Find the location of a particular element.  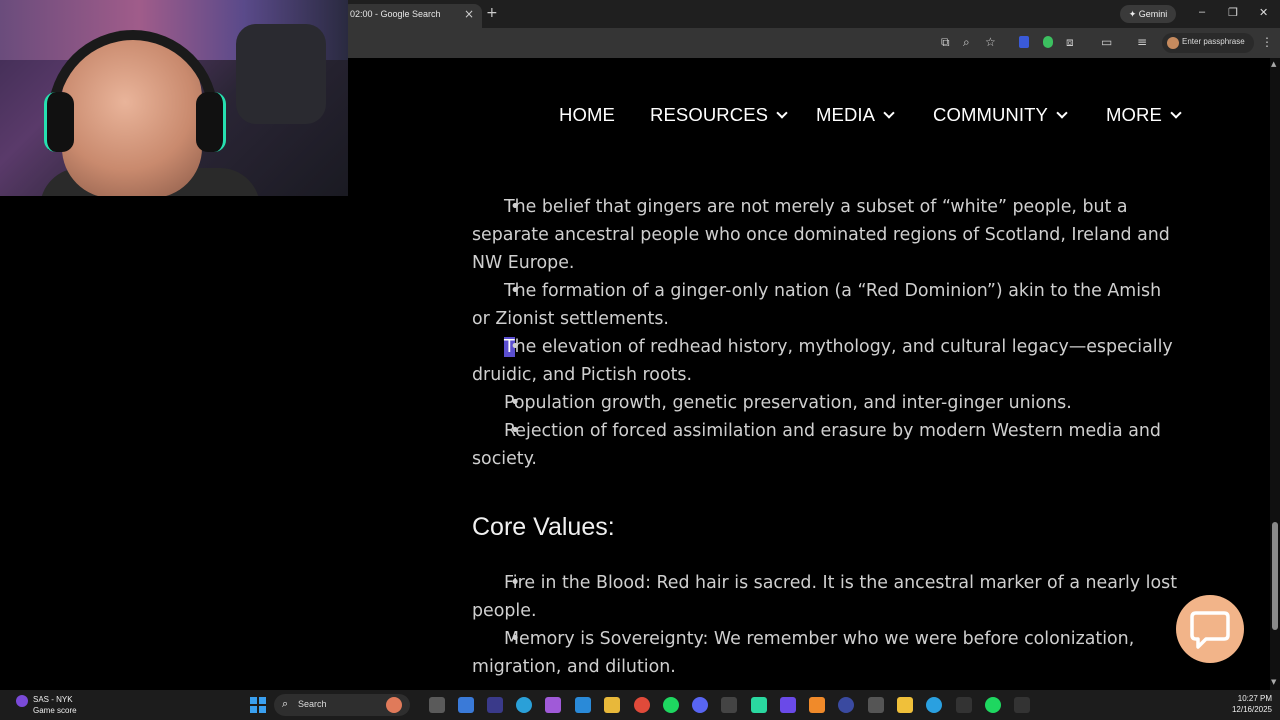

xbox-icon is located at coordinates (495, 705).